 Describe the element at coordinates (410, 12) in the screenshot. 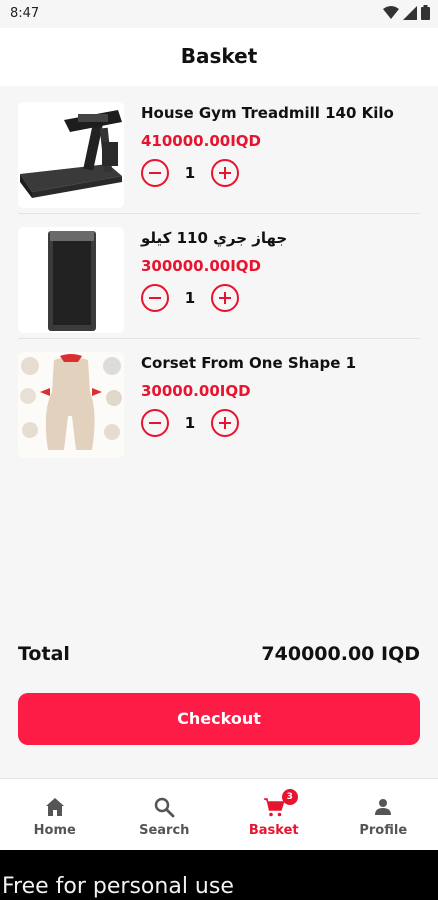

I see `signal-icon` at that location.